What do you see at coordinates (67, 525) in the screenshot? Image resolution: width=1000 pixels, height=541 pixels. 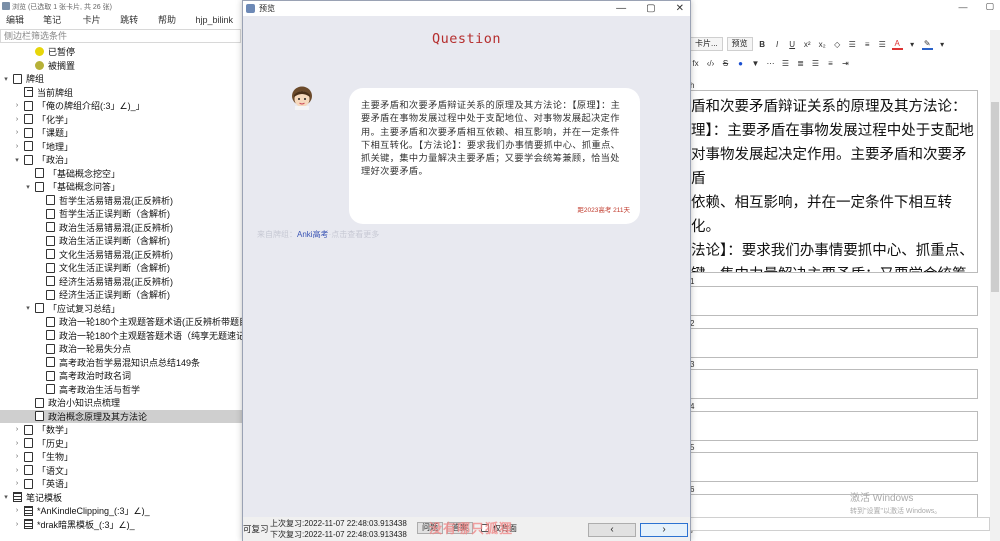 I see `tree-item: › *drak暗黑模板_(:3」∠)_` at bounding box center [67, 525].